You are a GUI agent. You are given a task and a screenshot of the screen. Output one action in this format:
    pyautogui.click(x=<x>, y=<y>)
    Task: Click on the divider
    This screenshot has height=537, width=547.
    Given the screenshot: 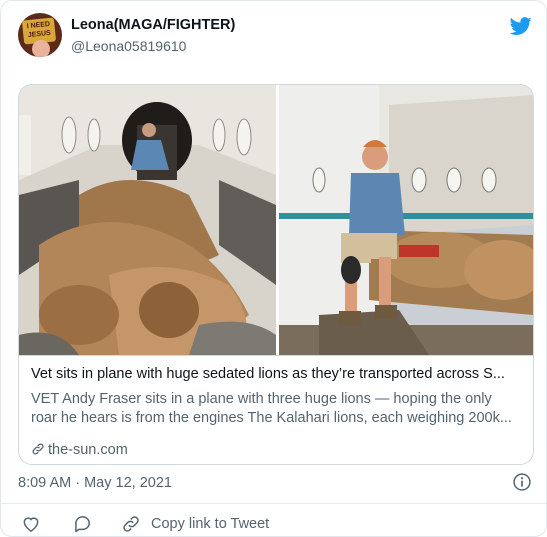 What is the action you would take?
    pyautogui.click(x=273, y=503)
    